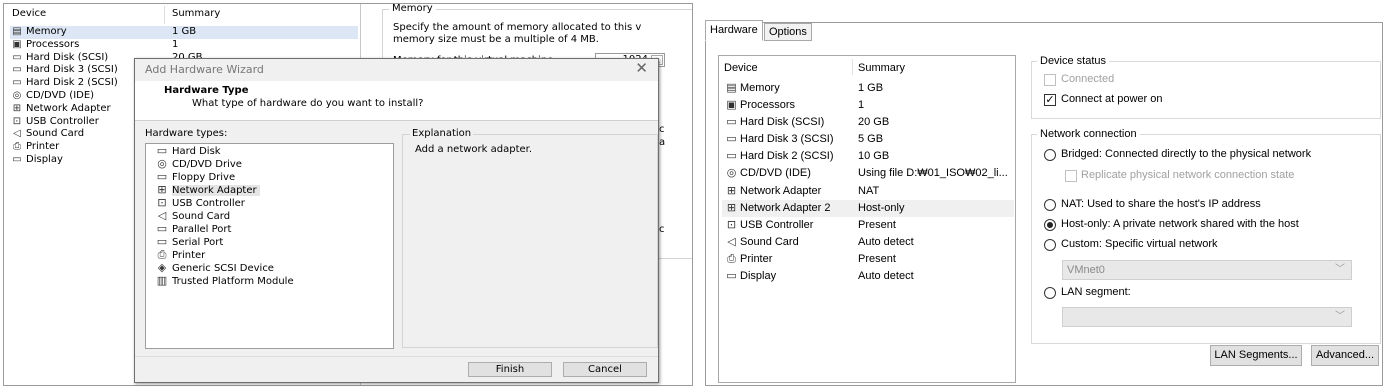 Image resolution: width=1387 pixels, height=389 pixels. I want to click on generic-scsi-icon: ◈, so click(162, 267).